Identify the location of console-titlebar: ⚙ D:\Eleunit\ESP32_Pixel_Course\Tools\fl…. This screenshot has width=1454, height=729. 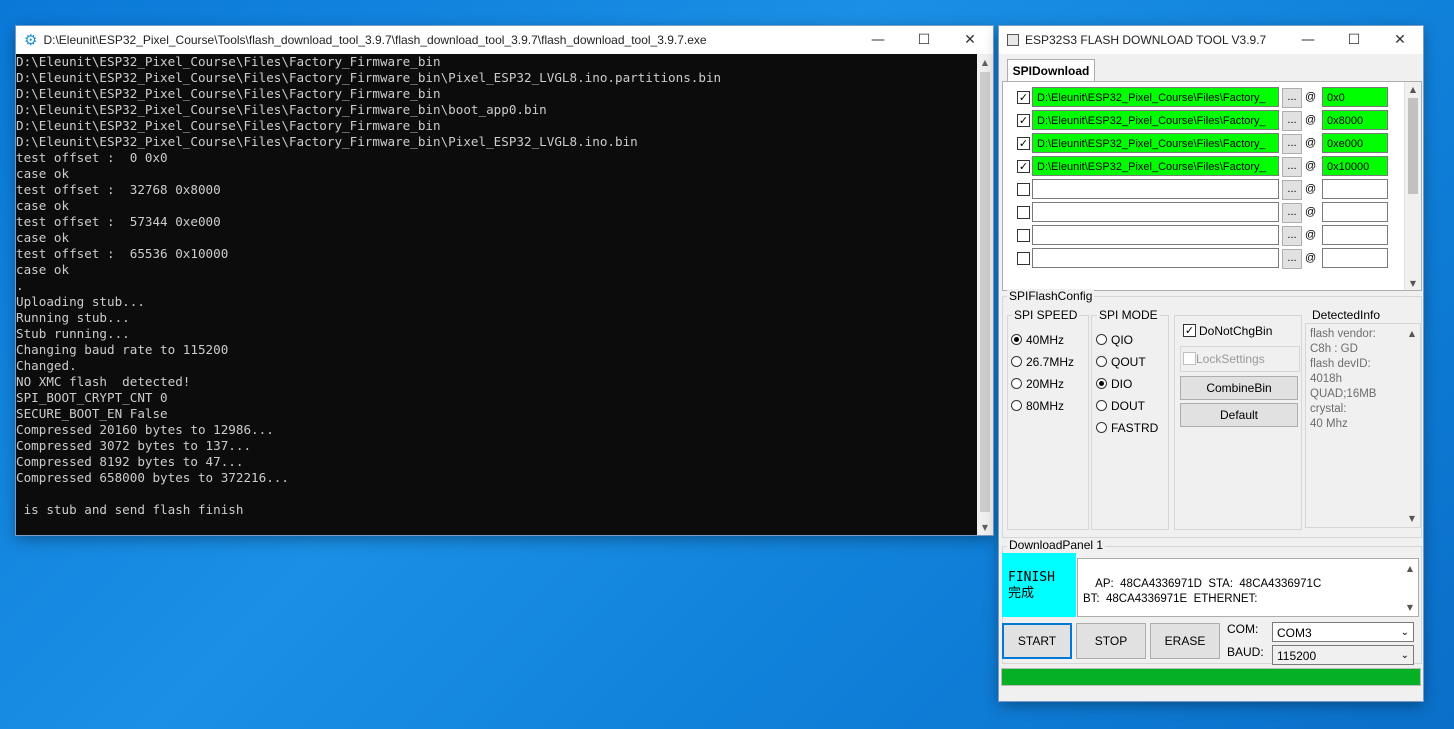
(504, 40).